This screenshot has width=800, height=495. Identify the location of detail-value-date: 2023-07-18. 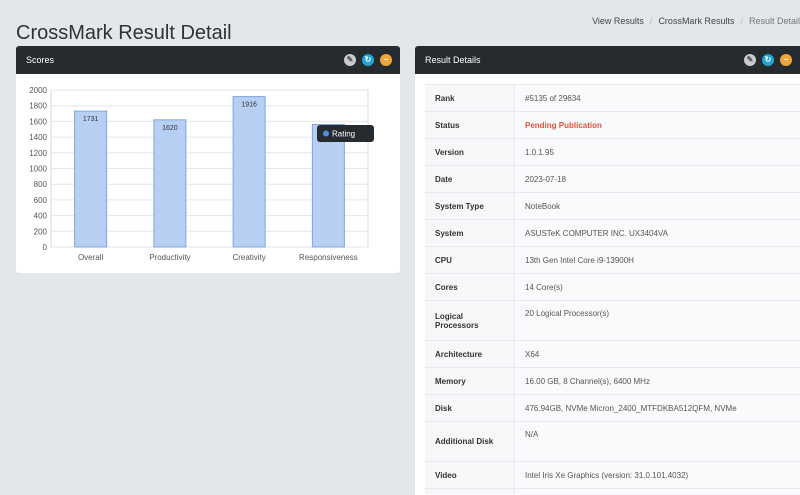
(657, 179).